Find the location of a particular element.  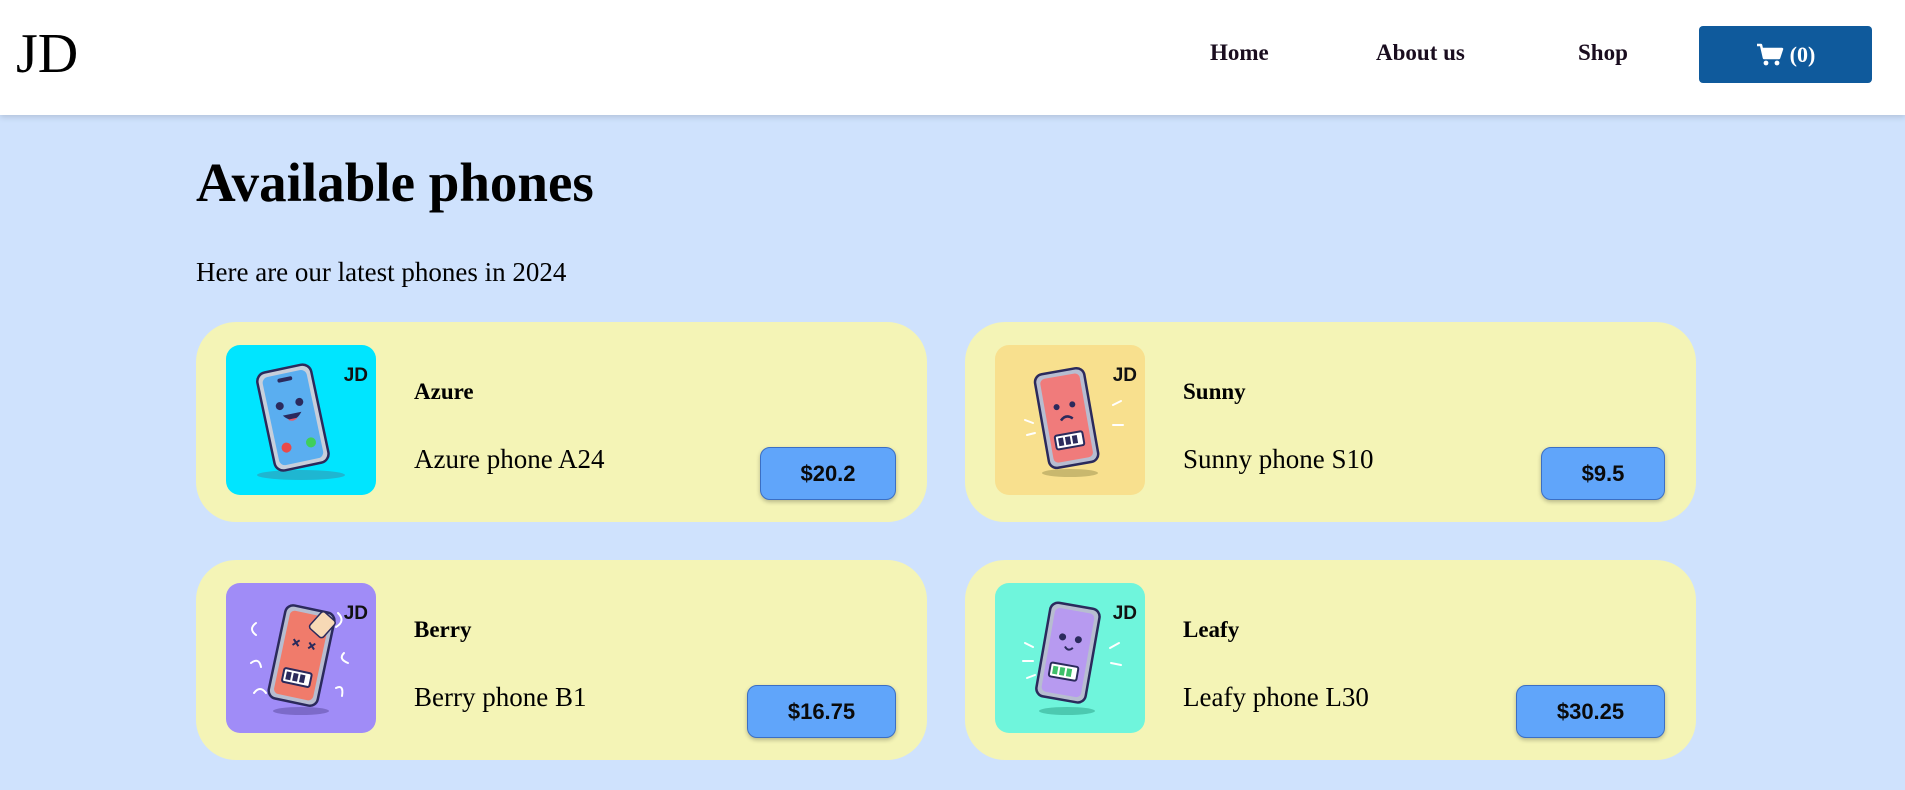

navbar: JD Home About us Shop (0) is located at coordinates (952, 57).